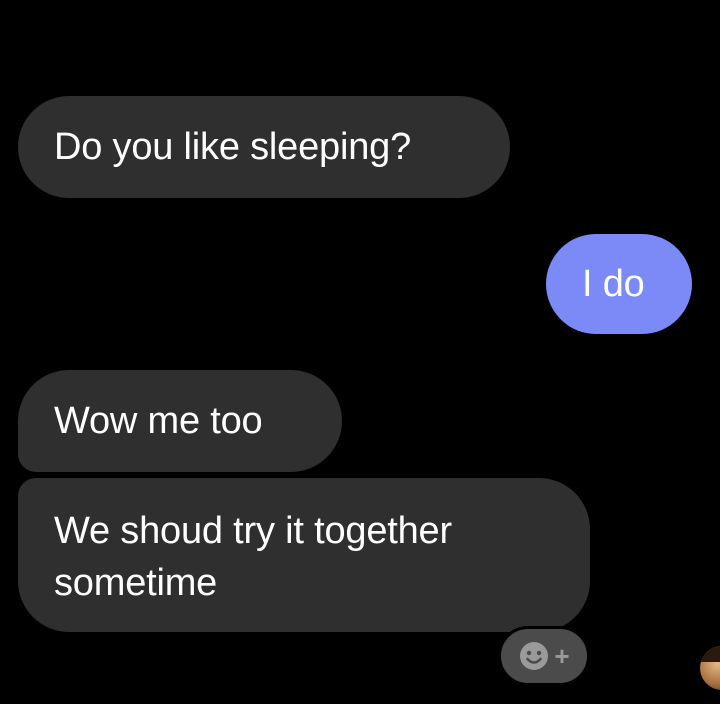  I want to click on message-text: We shoud try it together sometime, so click(253, 557).